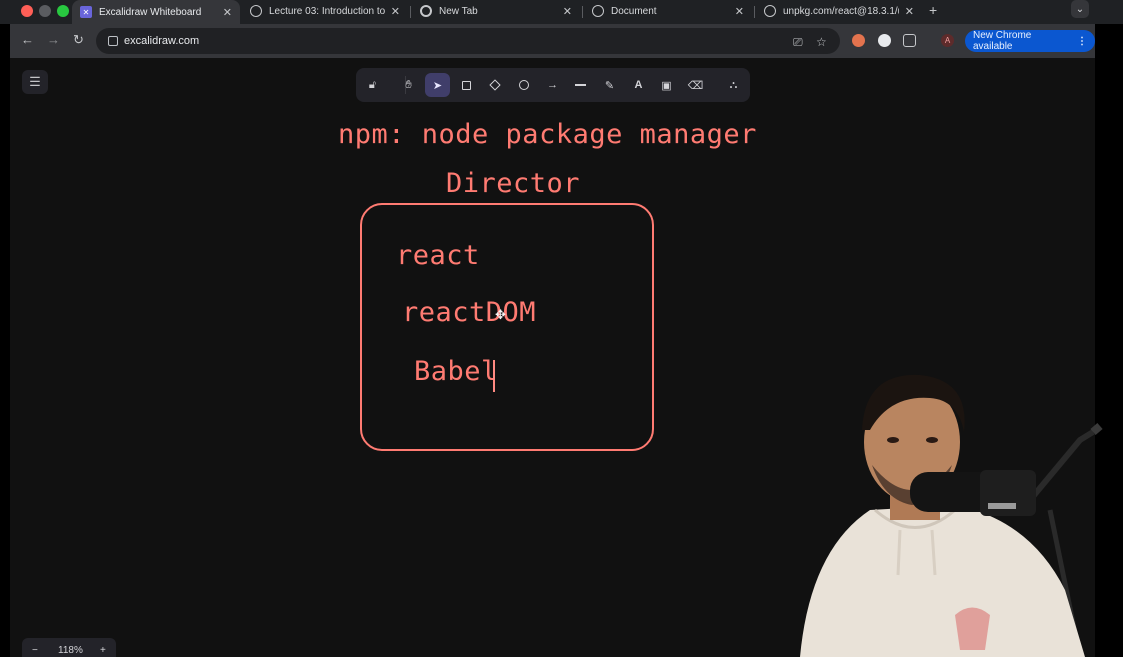 This screenshot has height=657, width=1123. I want to click on more-tools-icon: ⛬, so click(733, 85).